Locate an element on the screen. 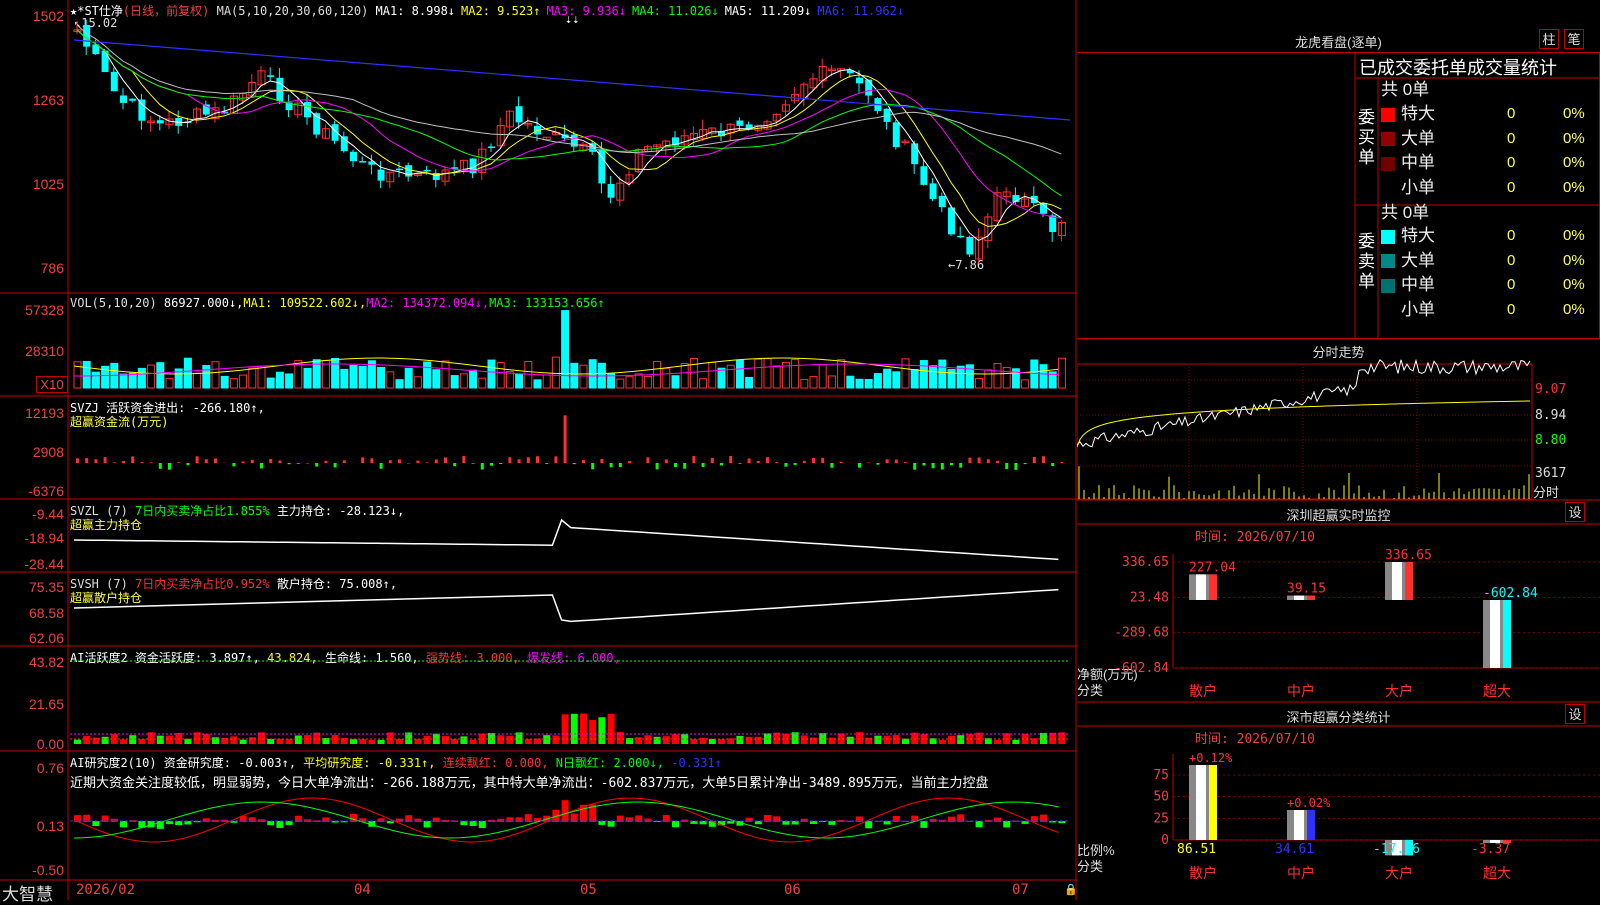  category-label: 大户 is located at coordinates (1399, 873).